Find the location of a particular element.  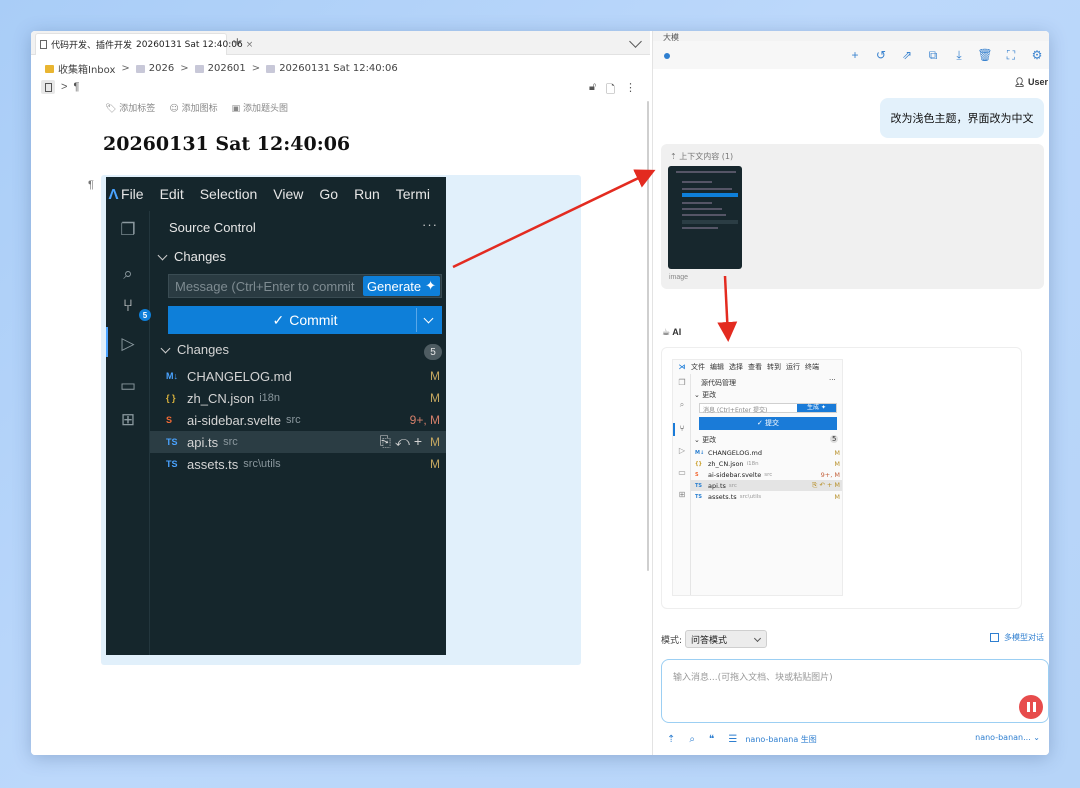

vscode-logo-icon: ⋊ is located at coordinates (682, 367).